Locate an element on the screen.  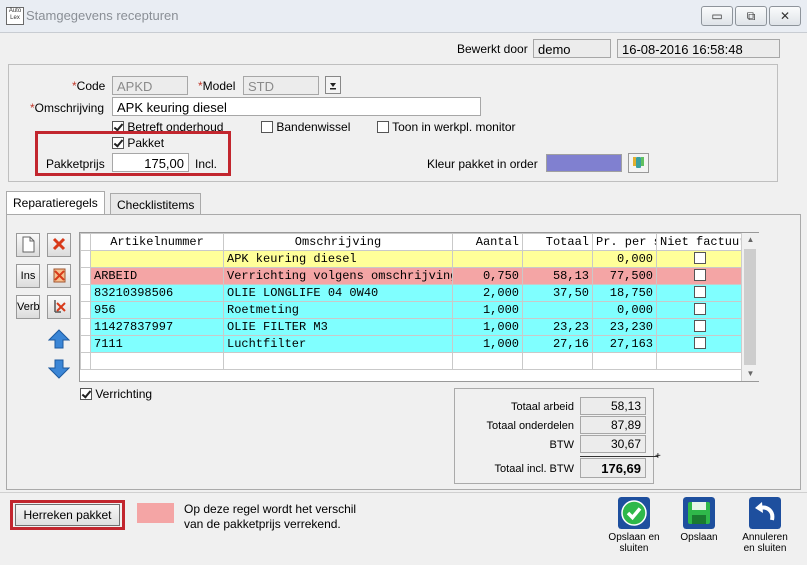
table-cell-total: 23,23 is located at coordinates (557, 327).